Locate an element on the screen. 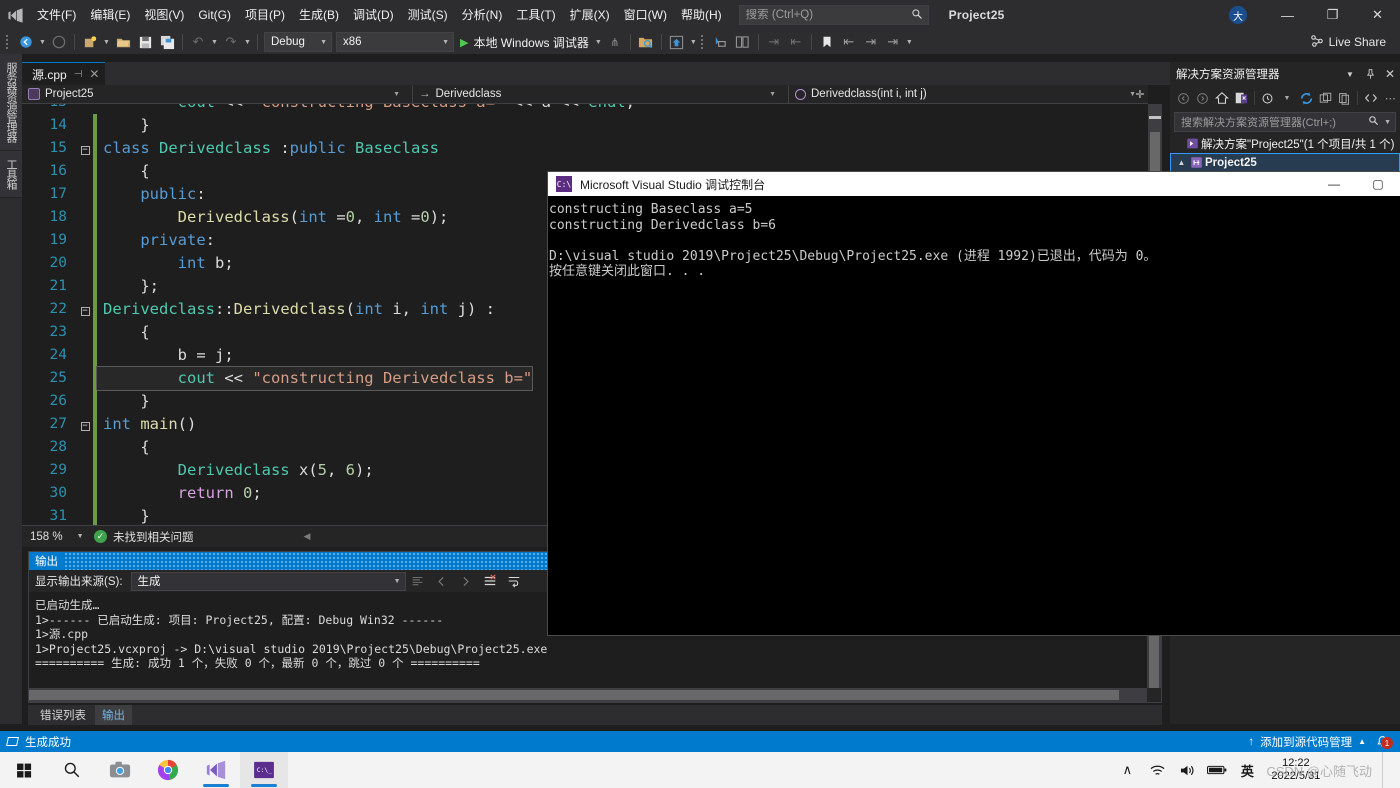 The width and height of the screenshot is (1400, 788). forward-icon is located at coordinates (1202, 98).